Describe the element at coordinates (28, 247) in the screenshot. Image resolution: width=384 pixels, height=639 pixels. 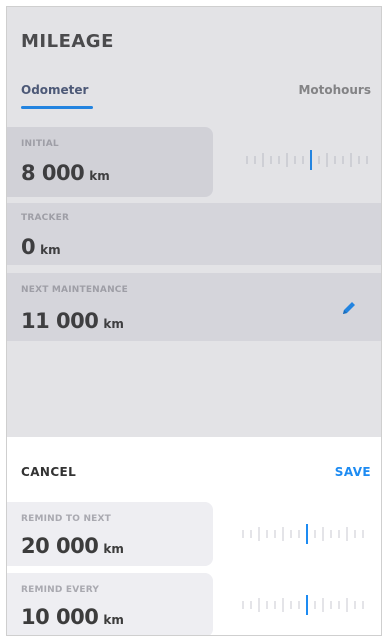
I see `tracker-value: 0` at that location.